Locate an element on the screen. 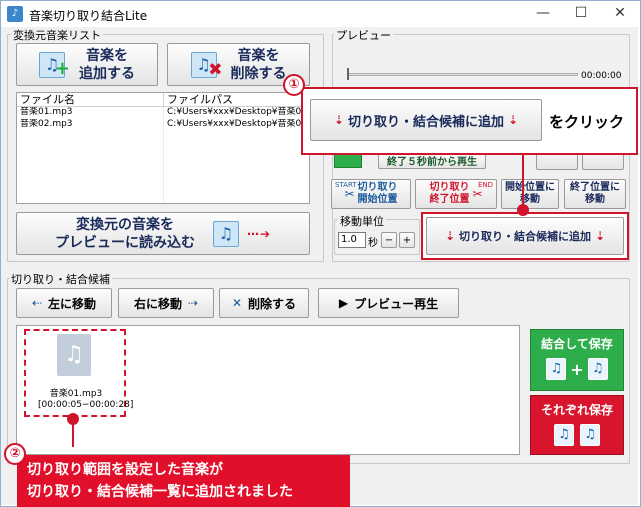 The height and width of the screenshot is (507, 641). title-bar: ♪ 音楽切り取り結合Lite — ☐ ✕ is located at coordinates (319, 14).